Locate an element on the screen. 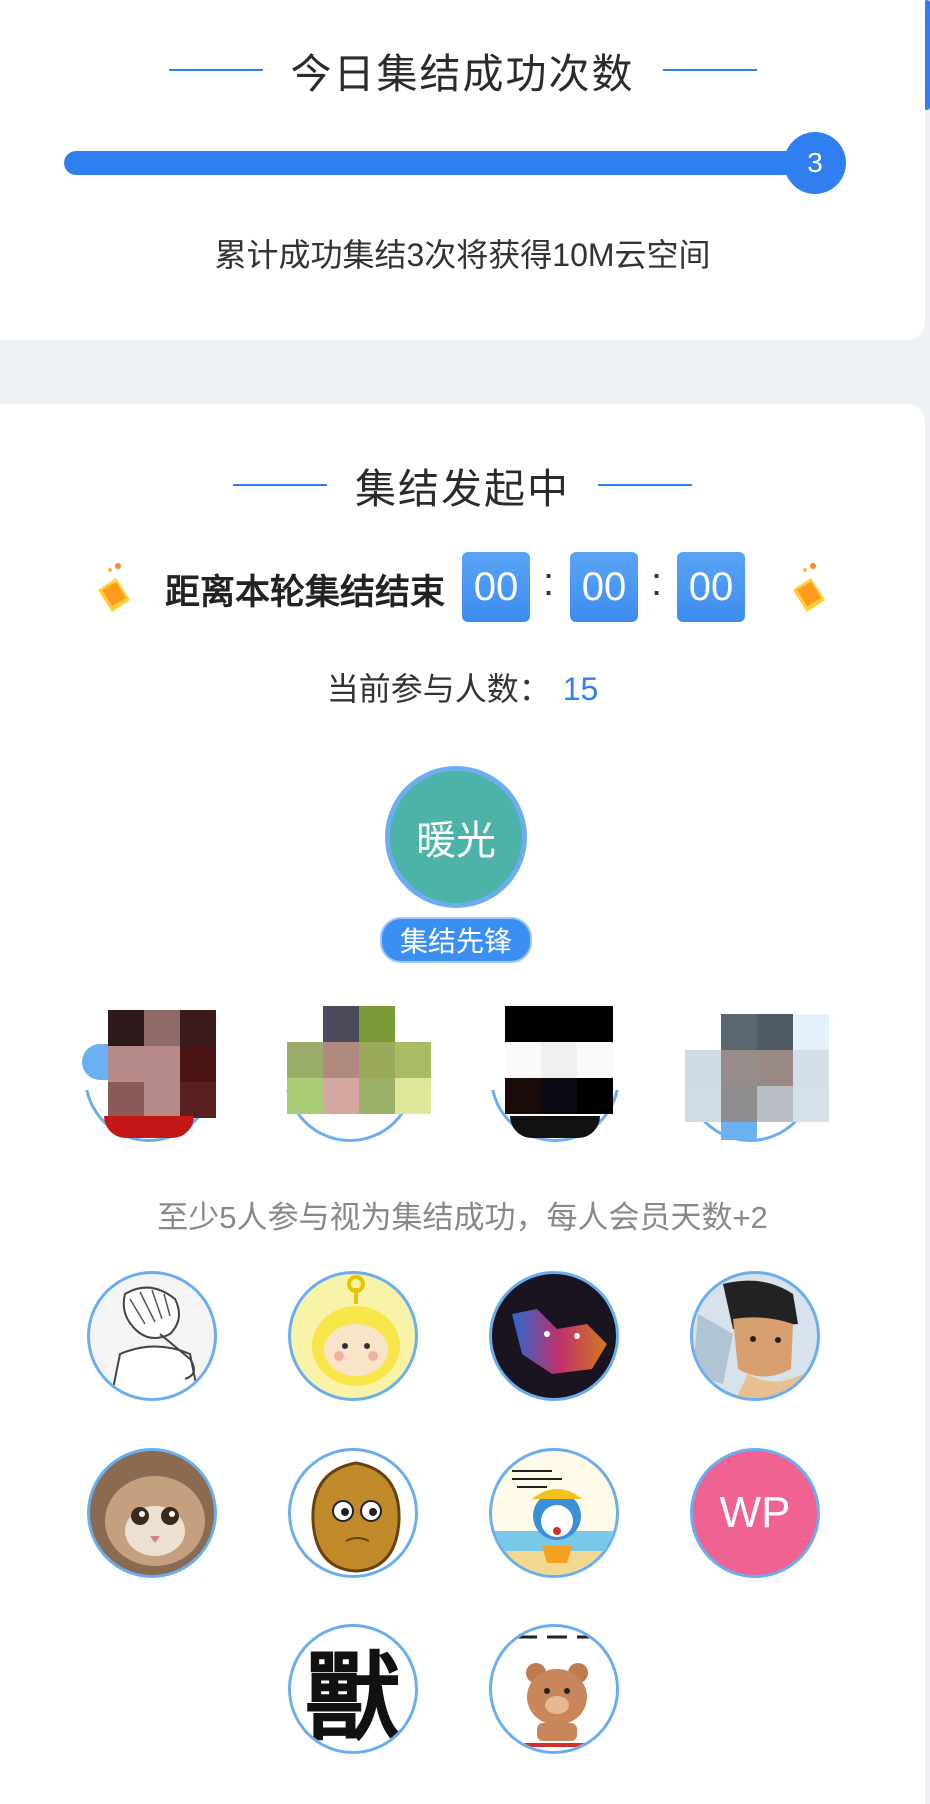  rally-title: 集结发起中 is located at coordinates (462, 489).